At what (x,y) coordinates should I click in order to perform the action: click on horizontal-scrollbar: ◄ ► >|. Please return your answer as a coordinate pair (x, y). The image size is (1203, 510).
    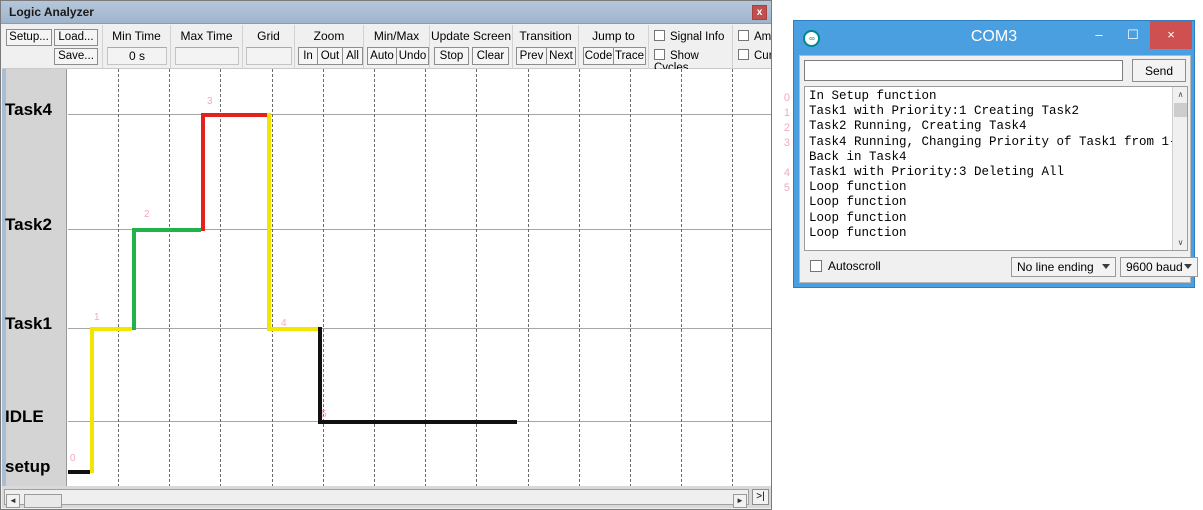
    Looking at the image, I should click on (386, 497).